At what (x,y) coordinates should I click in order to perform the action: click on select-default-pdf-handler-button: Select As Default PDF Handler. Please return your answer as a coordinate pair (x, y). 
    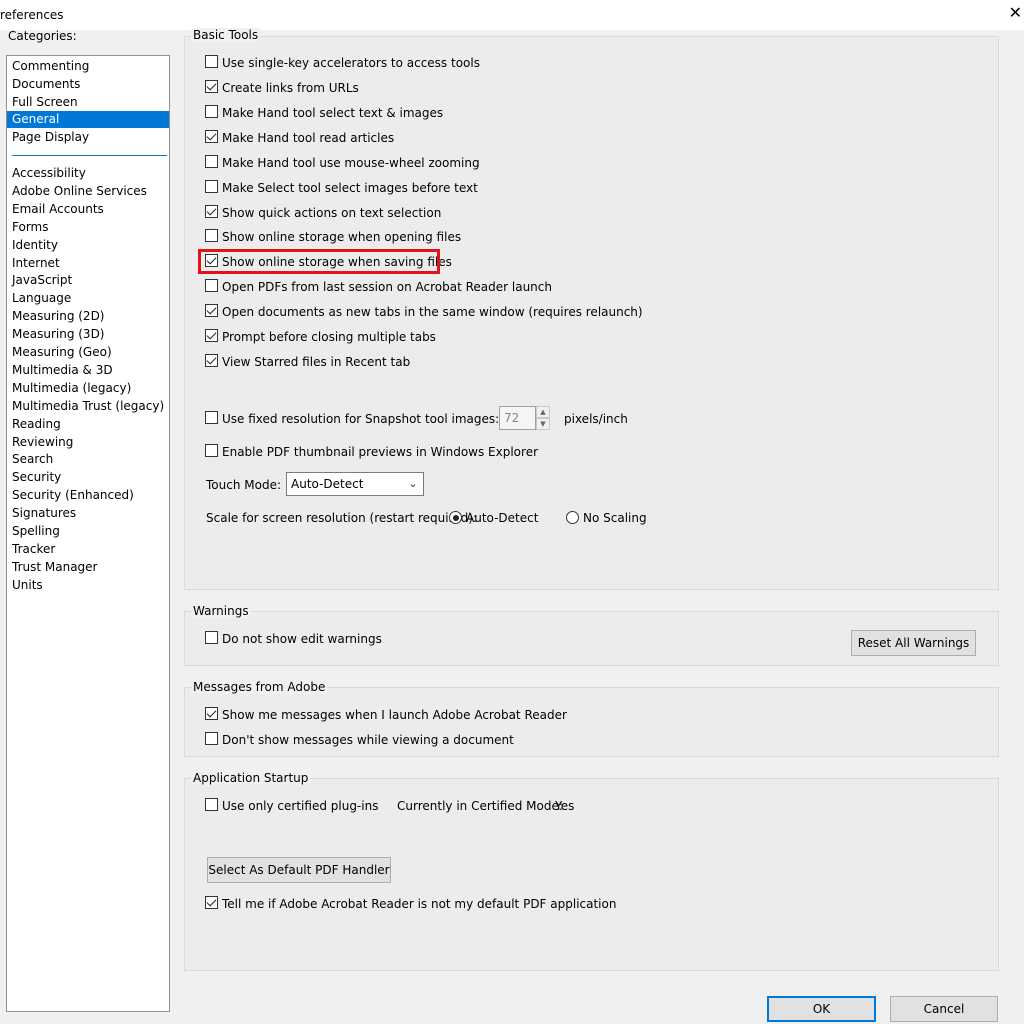
    Looking at the image, I should click on (299, 870).